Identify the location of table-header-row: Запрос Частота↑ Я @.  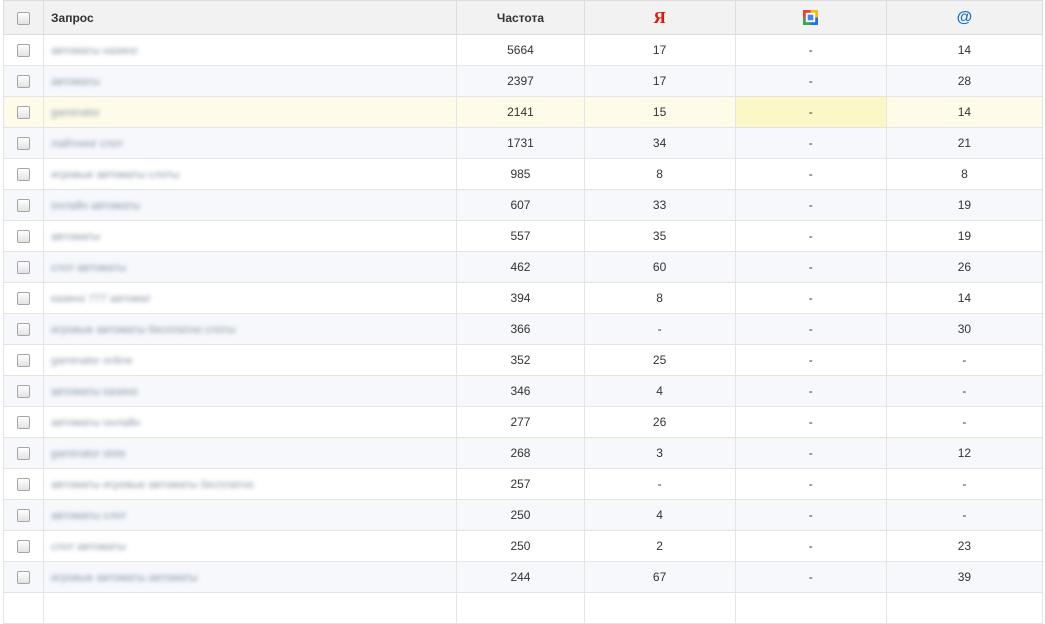
(523, 17).